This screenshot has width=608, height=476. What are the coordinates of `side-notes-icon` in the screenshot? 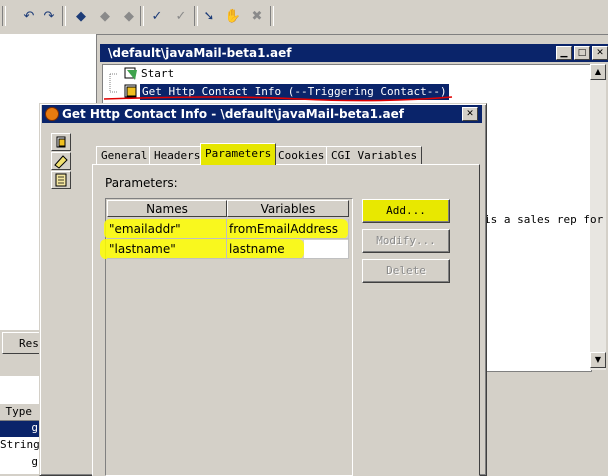 It's located at (61, 180).